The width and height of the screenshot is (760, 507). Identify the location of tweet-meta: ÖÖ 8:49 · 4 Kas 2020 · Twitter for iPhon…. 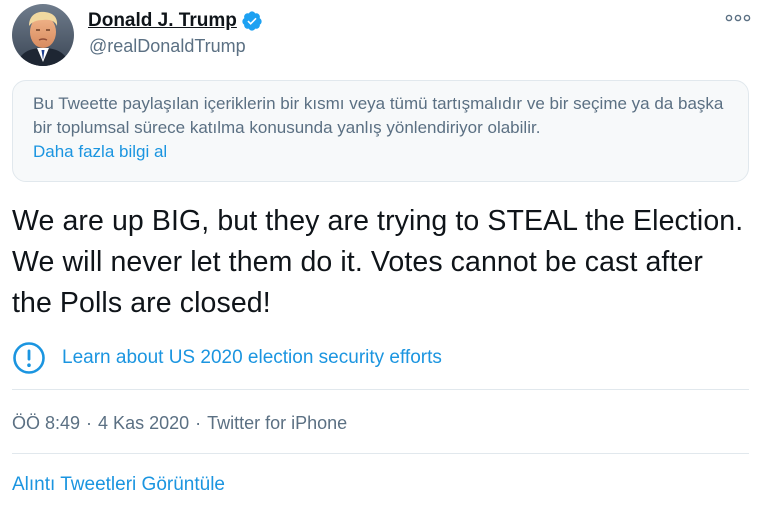
(179, 423).